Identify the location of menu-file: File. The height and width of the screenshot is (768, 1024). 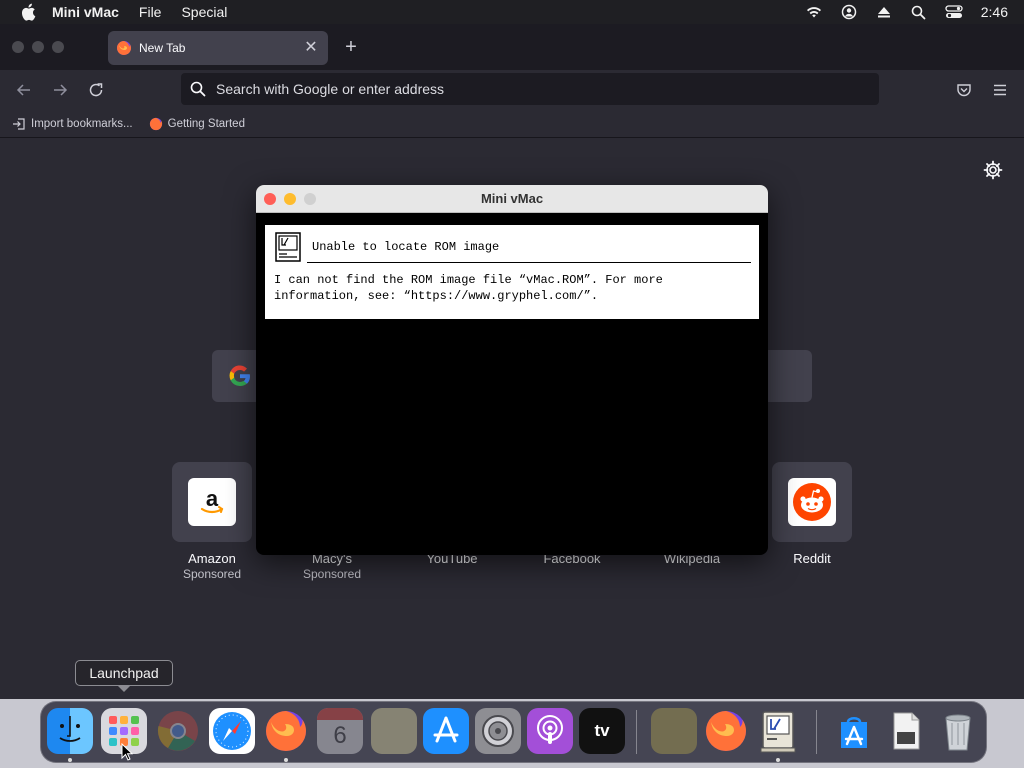
(150, 12).